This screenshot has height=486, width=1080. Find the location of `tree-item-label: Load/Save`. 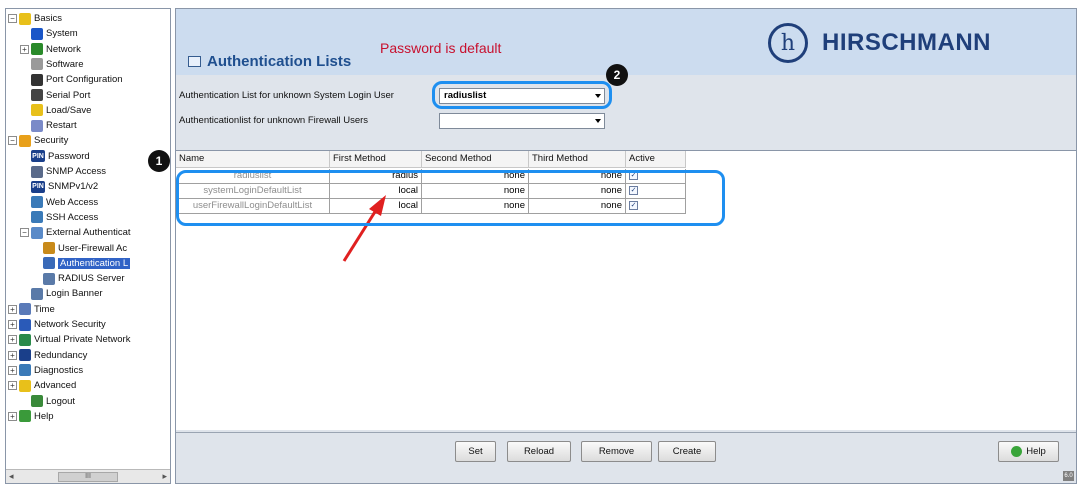

tree-item-label: Load/Save is located at coordinates (69, 110).